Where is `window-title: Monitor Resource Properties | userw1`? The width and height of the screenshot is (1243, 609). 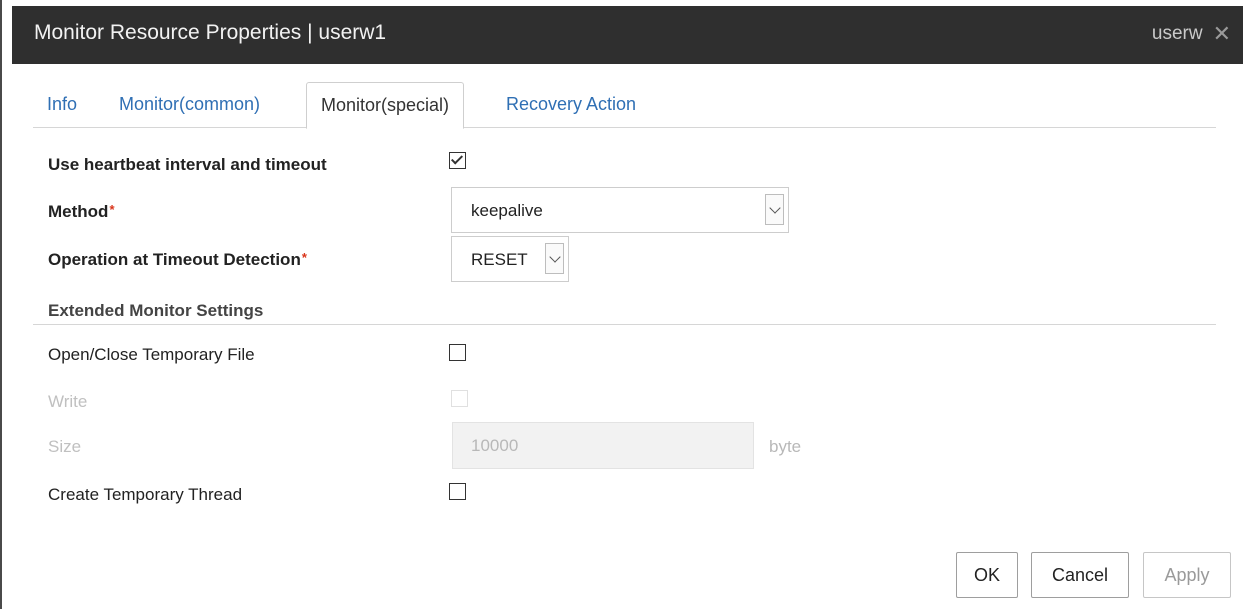
window-title: Monitor Resource Properties | userw1 is located at coordinates (210, 32).